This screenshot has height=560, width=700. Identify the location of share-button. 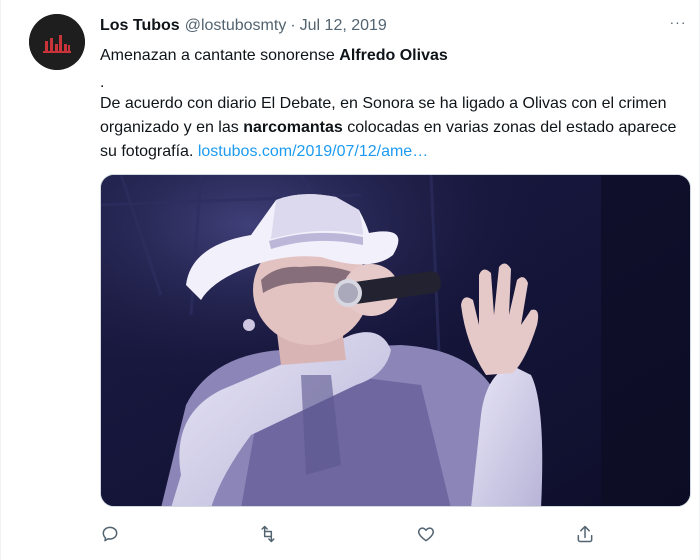
(585, 534).